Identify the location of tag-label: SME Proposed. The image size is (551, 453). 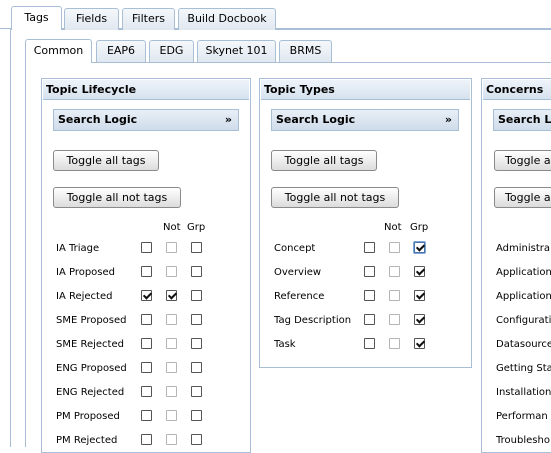
(91, 320).